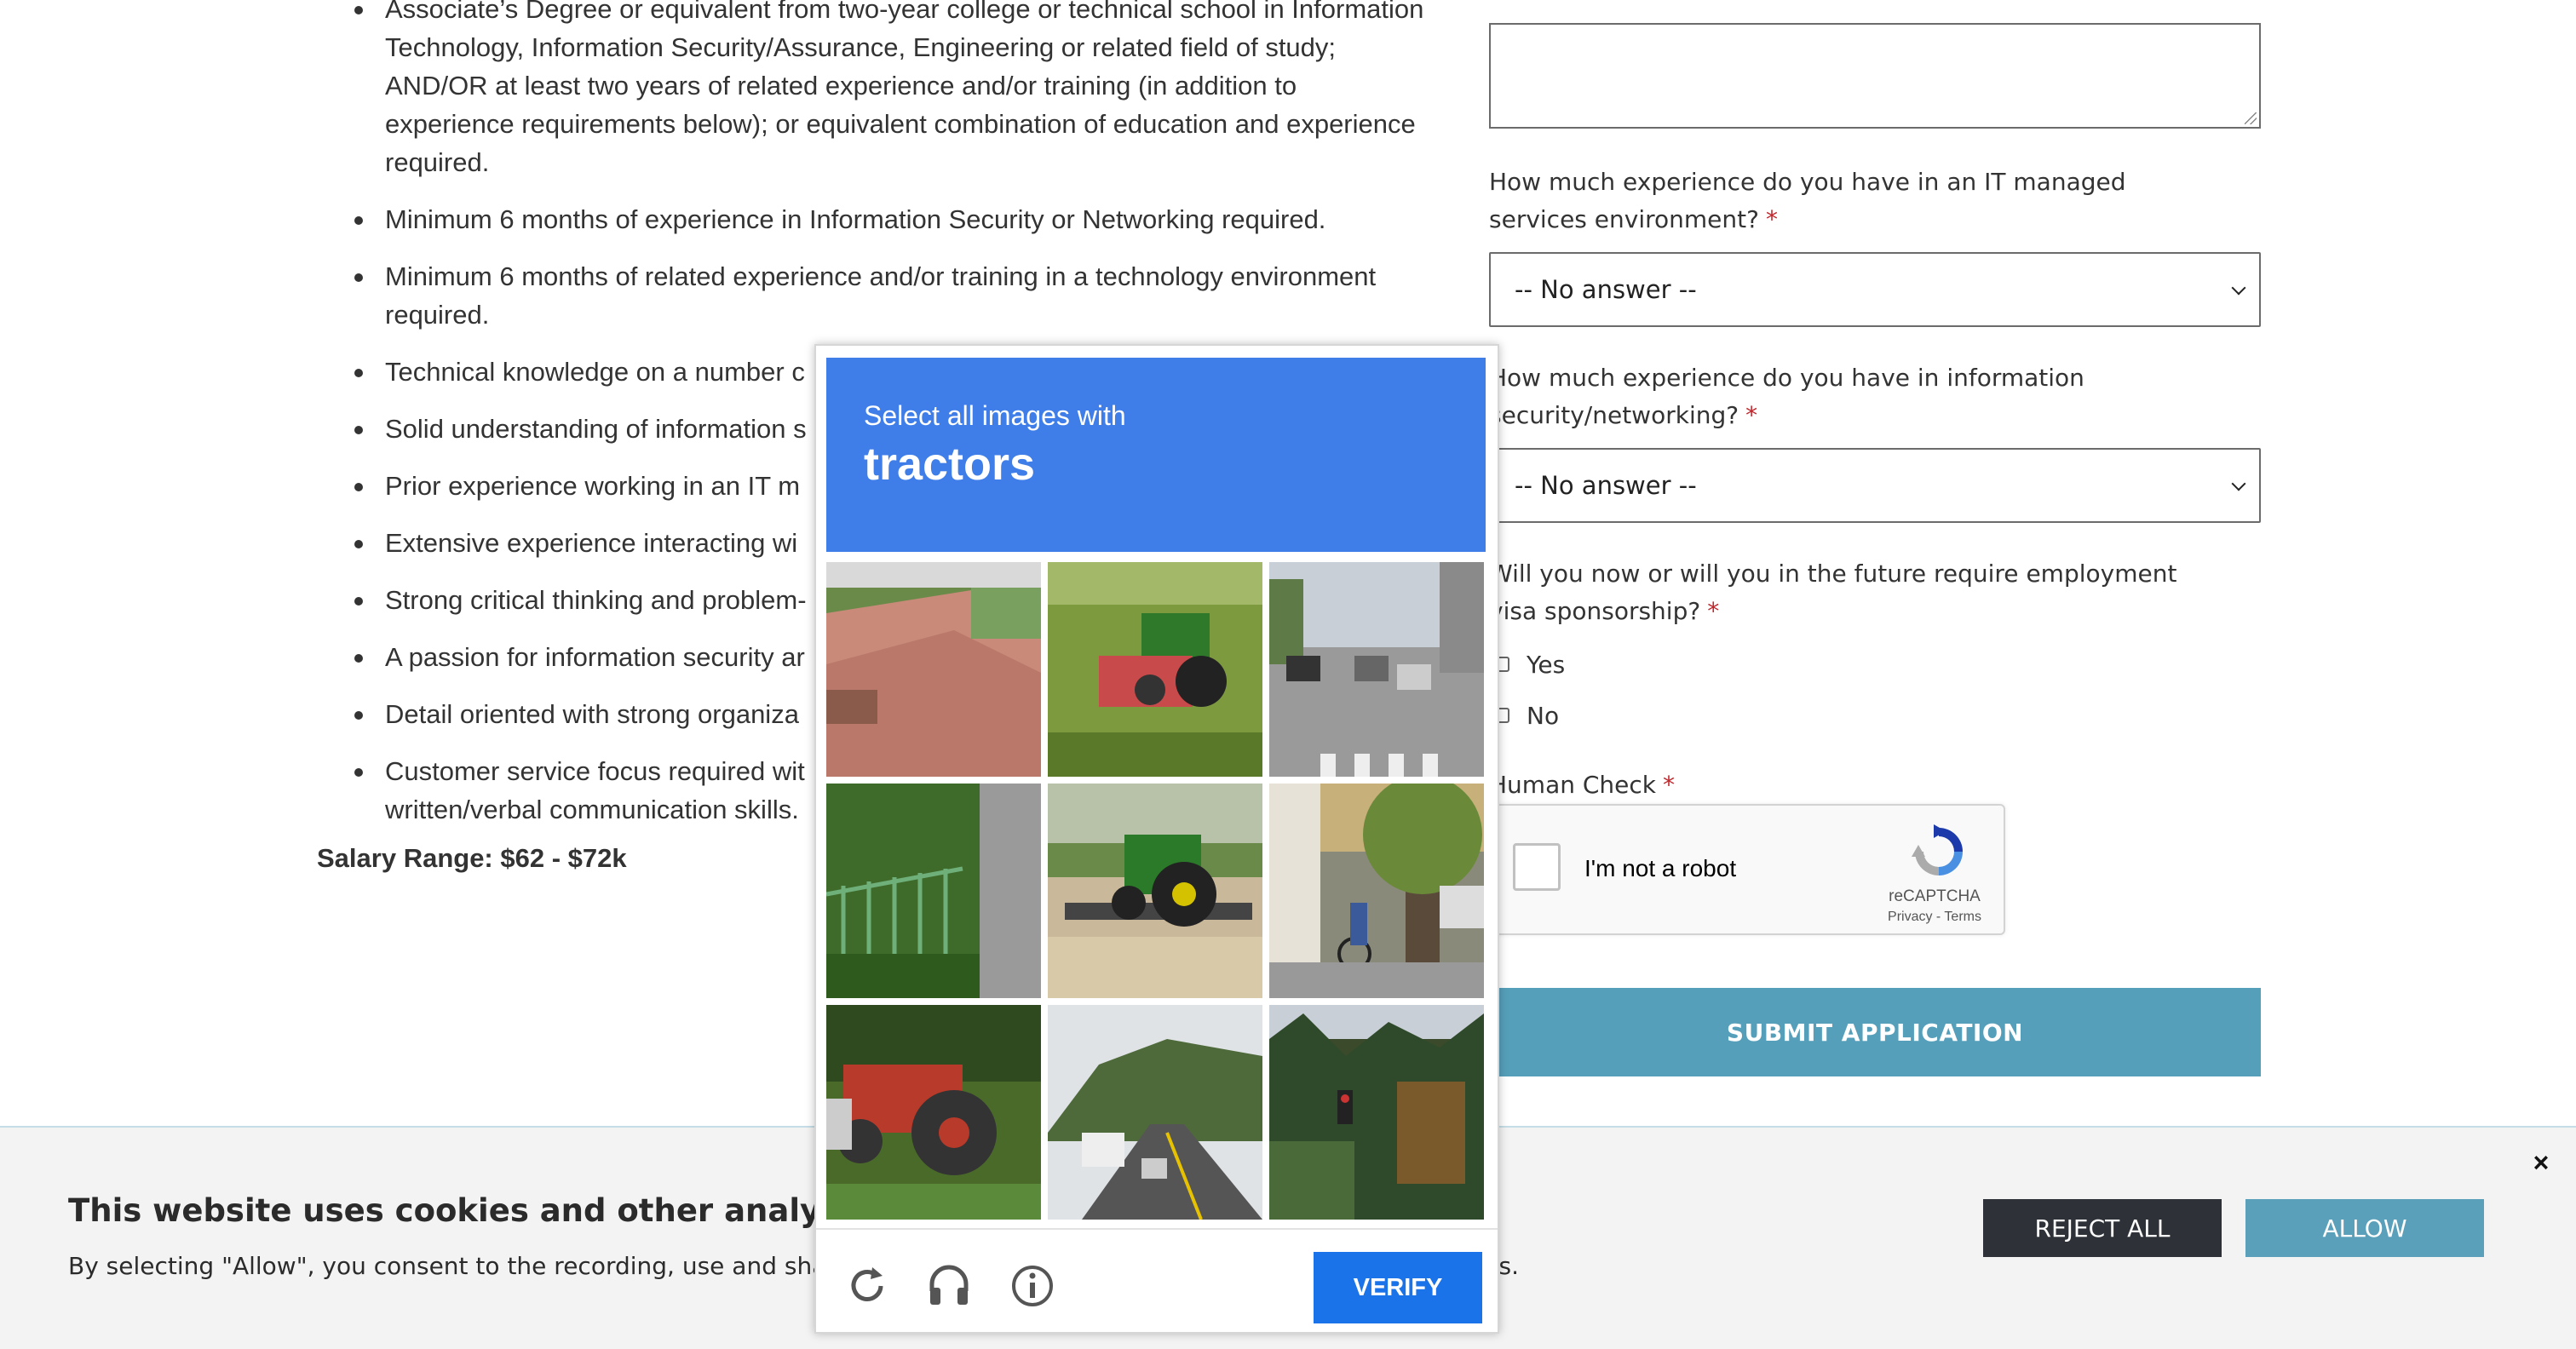  What do you see at coordinates (1157, 1280) in the screenshot?
I see `challenge-footer: VERIFY` at bounding box center [1157, 1280].